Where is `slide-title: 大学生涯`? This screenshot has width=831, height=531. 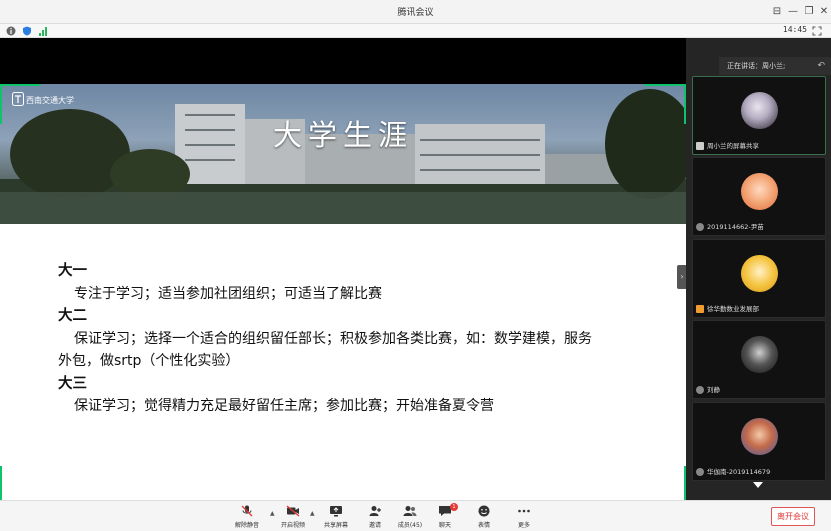 slide-title: 大学生涯 is located at coordinates (342, 135).